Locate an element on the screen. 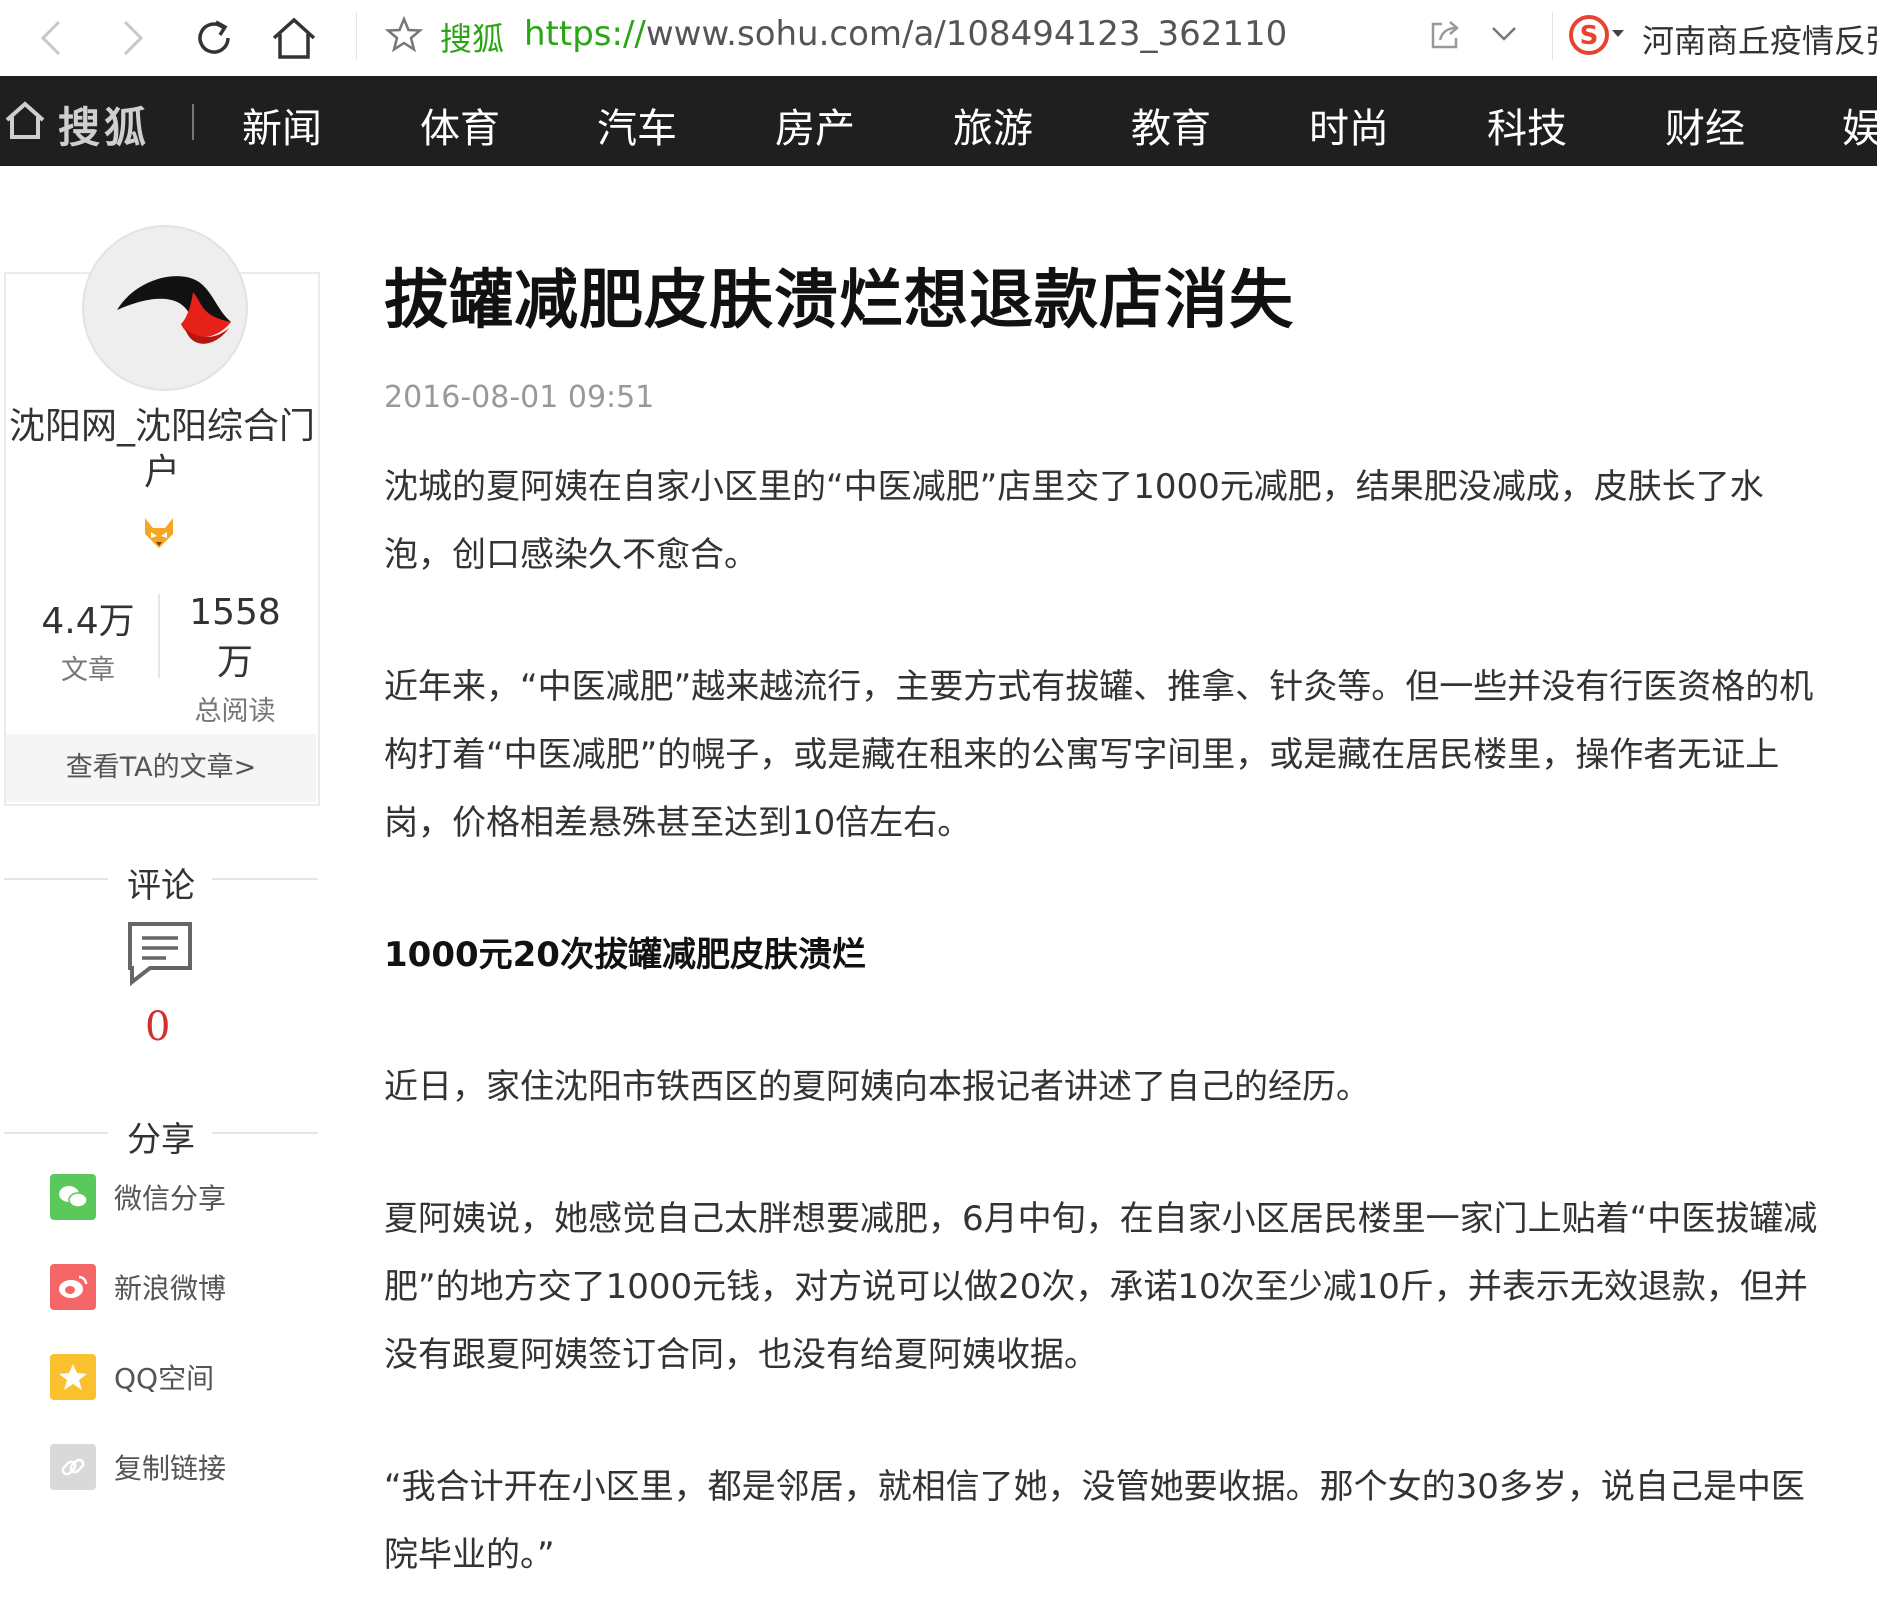  share-section-header: 分享 is located at coordinates (161, 1136).